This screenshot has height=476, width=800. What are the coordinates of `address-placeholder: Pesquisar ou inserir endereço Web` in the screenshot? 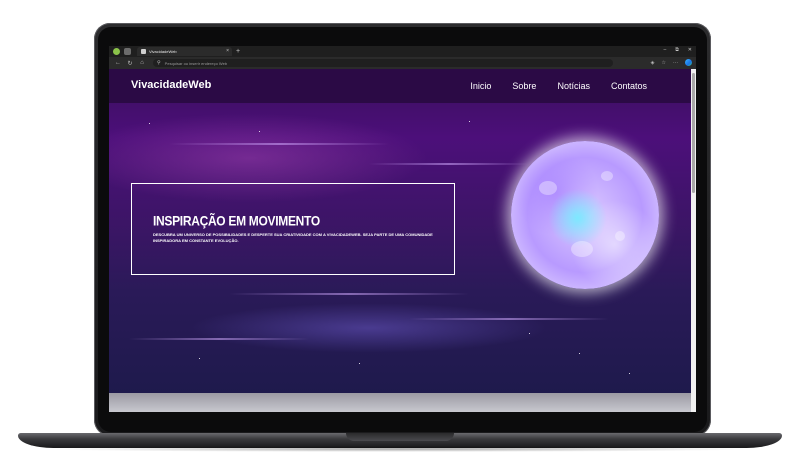 It's located at (196, 63).